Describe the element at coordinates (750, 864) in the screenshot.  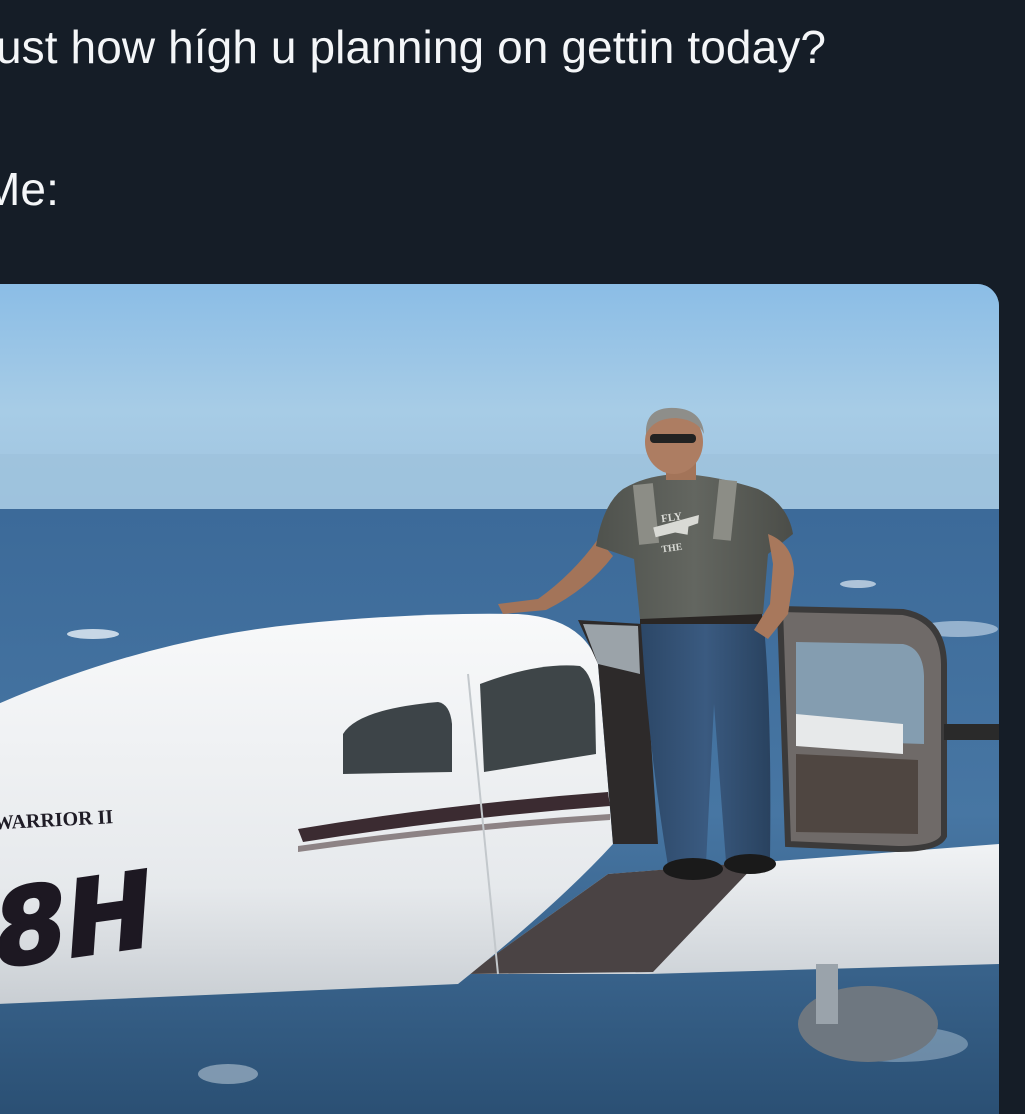
I see `person-shoe-right` at that location.